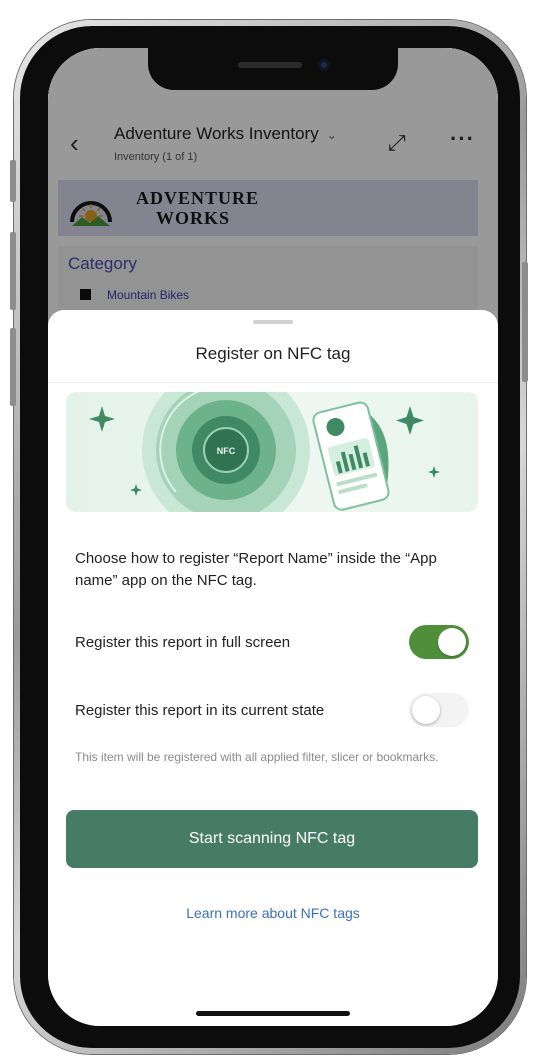 Image resolution: width=550 pixels, height=1062 pixels. Describe the element at coordinates (183, 642) in the screenshot. I see `option-full-screen-label: Register this report in full screen` at that location.